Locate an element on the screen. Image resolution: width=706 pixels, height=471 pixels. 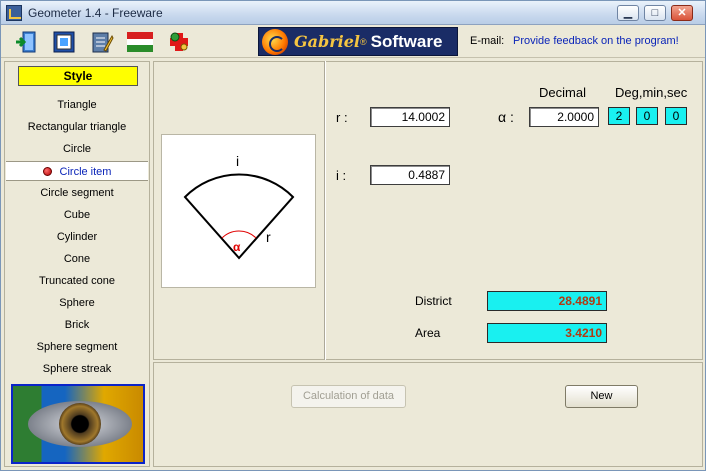
angle-label: α is located at coordinates (237, 247).